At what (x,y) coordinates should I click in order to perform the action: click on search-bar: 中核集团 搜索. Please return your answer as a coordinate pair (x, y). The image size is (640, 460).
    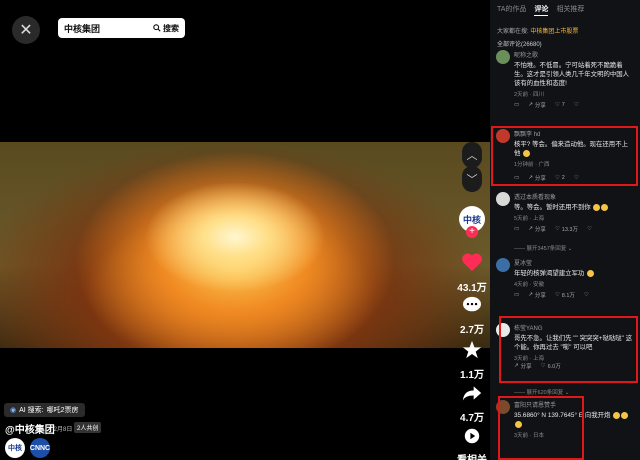
    Looking at the image, I should click on (121, 28).